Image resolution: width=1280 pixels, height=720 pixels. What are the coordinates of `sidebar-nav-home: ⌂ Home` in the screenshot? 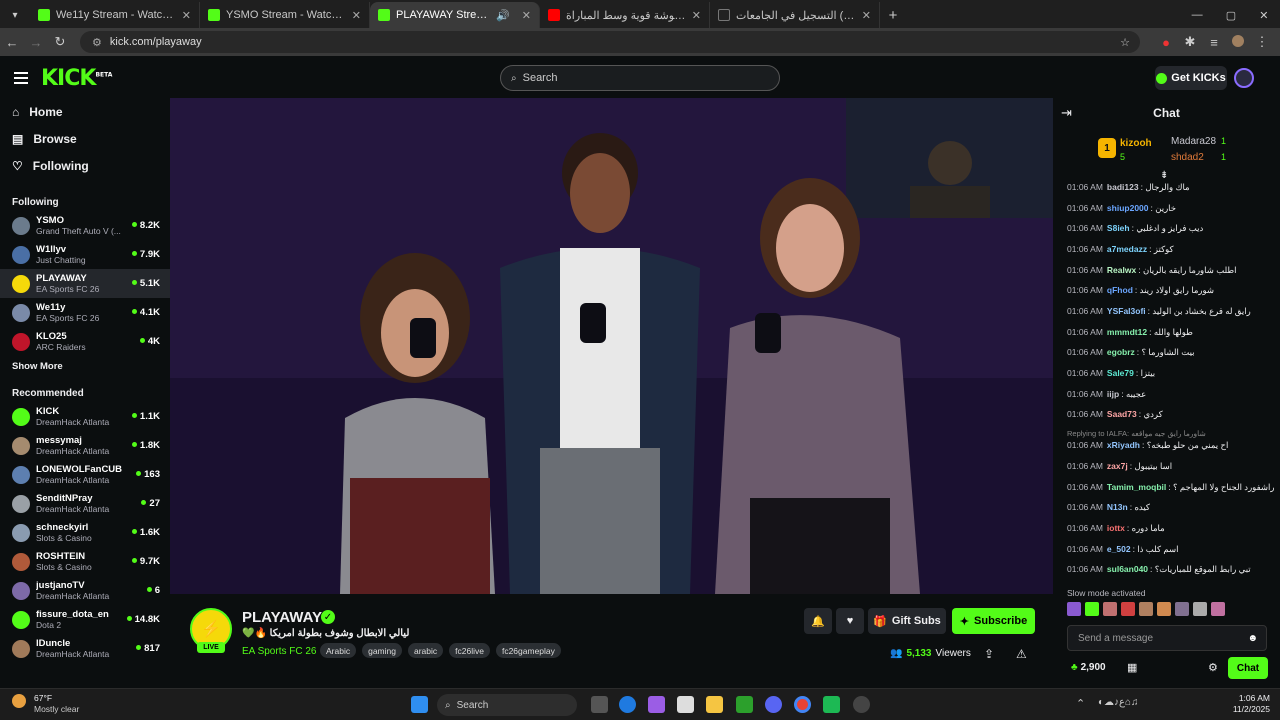 It's located at (85, 111).